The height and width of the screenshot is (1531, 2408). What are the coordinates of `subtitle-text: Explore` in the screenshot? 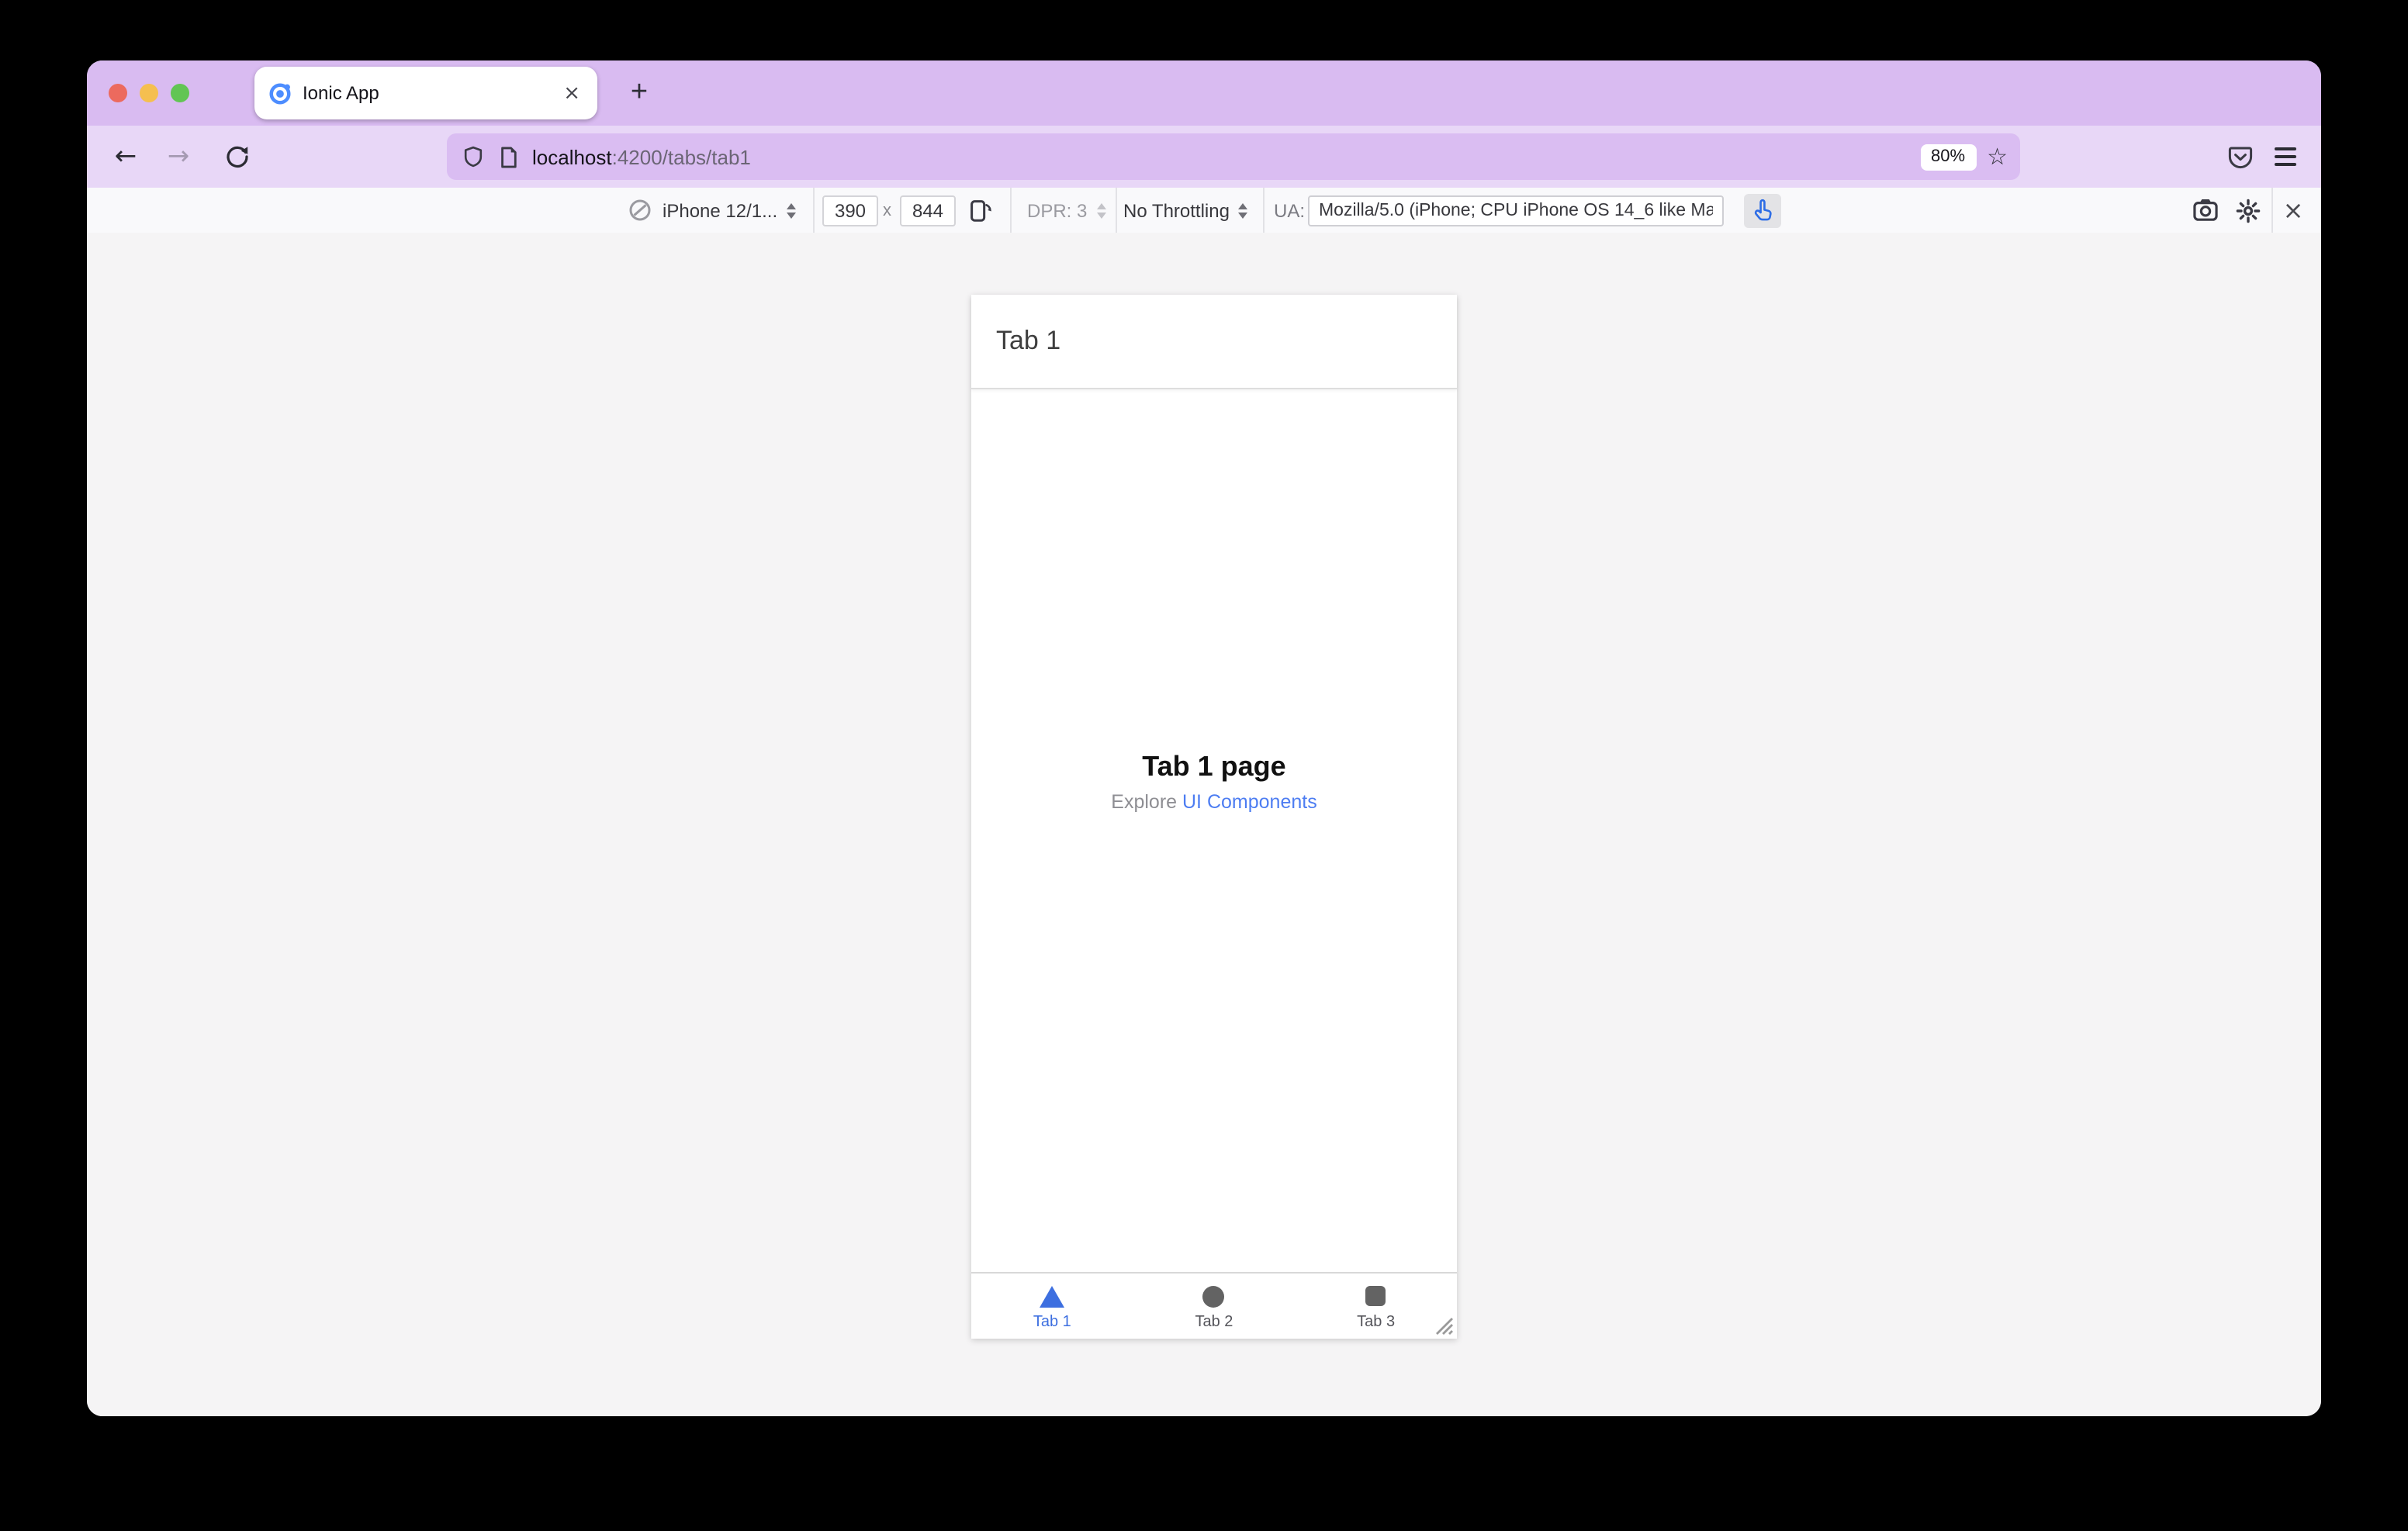 It's located at (1146, 801).